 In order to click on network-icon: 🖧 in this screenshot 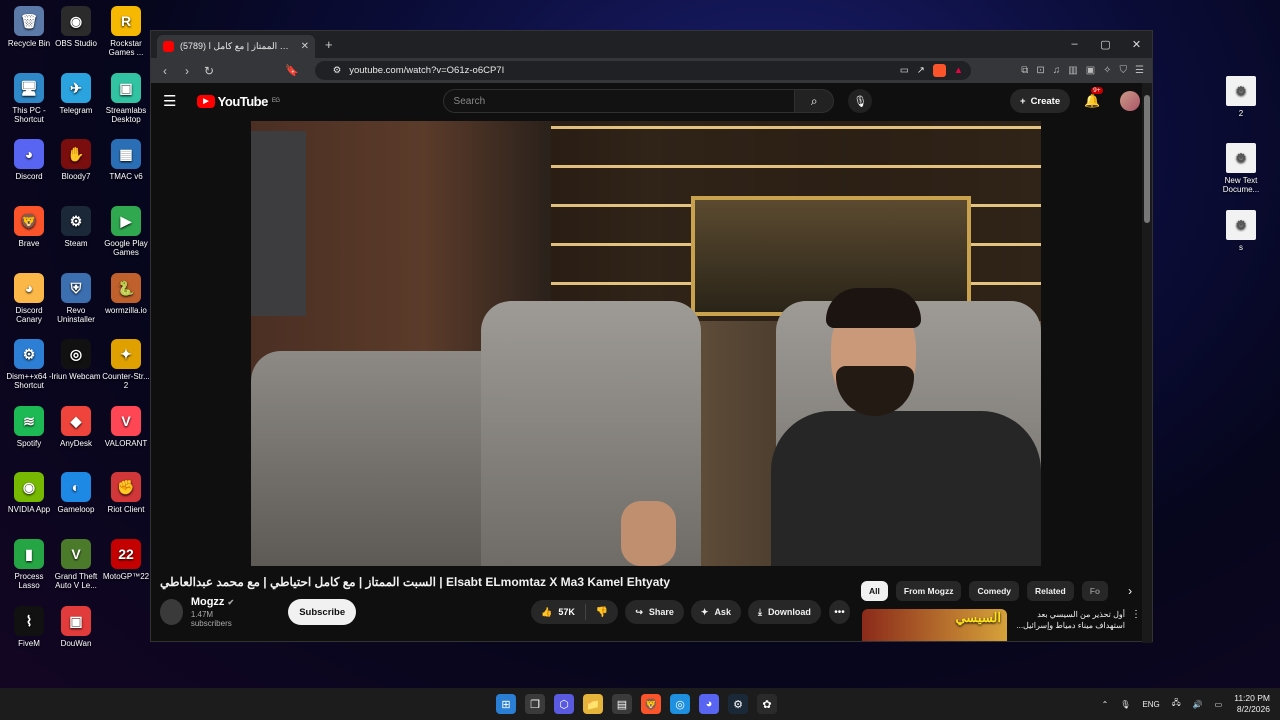, I will do `click(1176, 704)`.